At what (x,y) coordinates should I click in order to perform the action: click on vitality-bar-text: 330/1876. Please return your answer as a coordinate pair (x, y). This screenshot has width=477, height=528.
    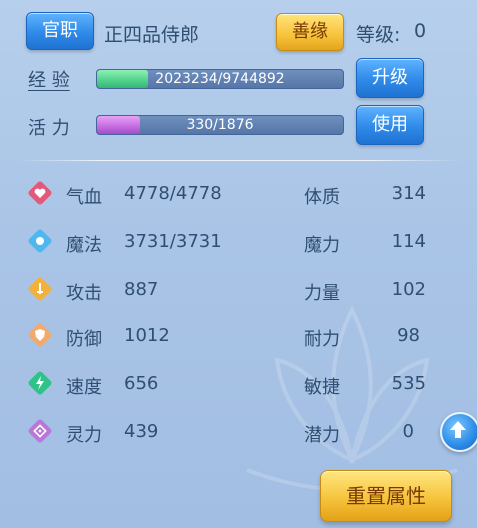
    Looking at the image, I should click on (220, 125).